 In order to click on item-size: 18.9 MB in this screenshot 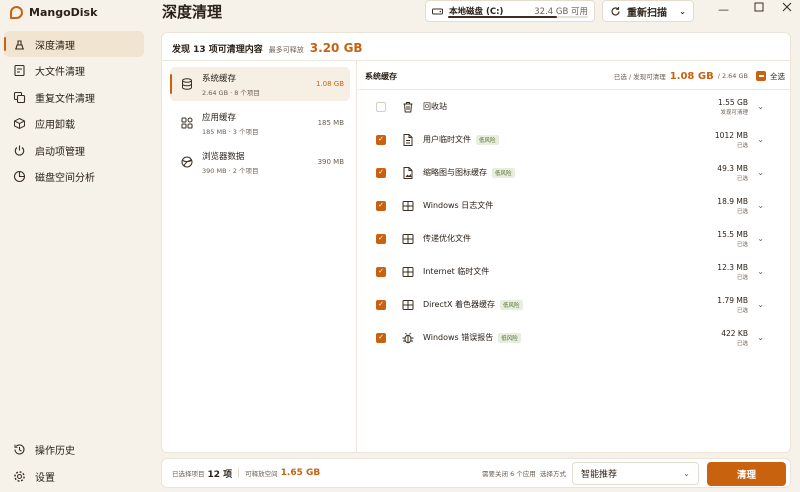, I will do `click(732, 201)`.